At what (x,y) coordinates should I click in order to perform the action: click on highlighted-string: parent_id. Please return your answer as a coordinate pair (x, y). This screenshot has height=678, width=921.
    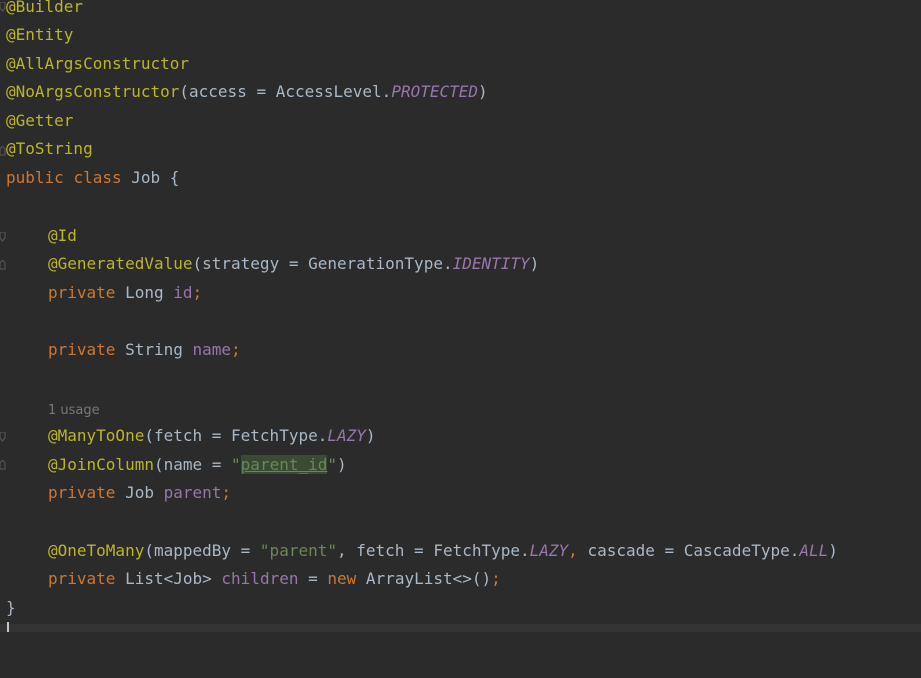
    Looking at the image, I should click on (284, 464).